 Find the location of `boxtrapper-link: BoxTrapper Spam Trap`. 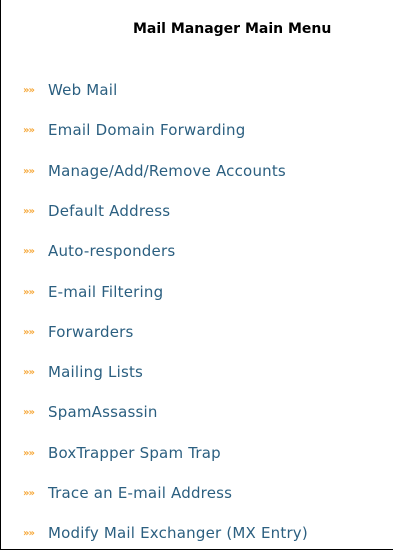

boxtrapper-link: BoxTrapper Spam Trap is located at coordinates (134, 453).